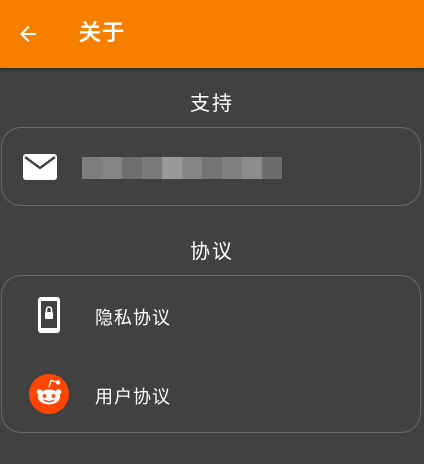 This screenshot has height=464, width=424. I want to click on page-title: 关于, so click(102, 33).